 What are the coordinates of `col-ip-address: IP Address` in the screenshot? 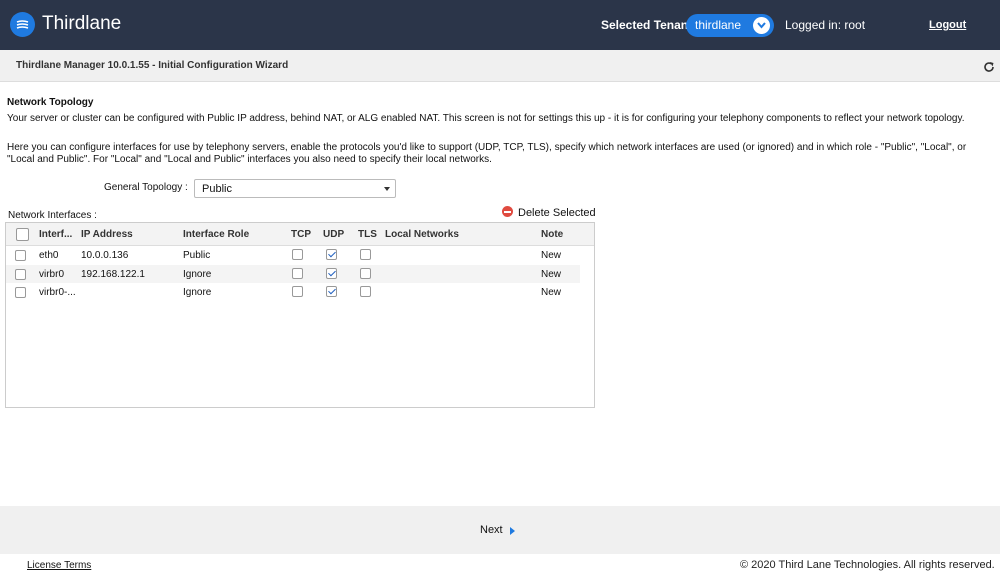 It's located at (107, 234).